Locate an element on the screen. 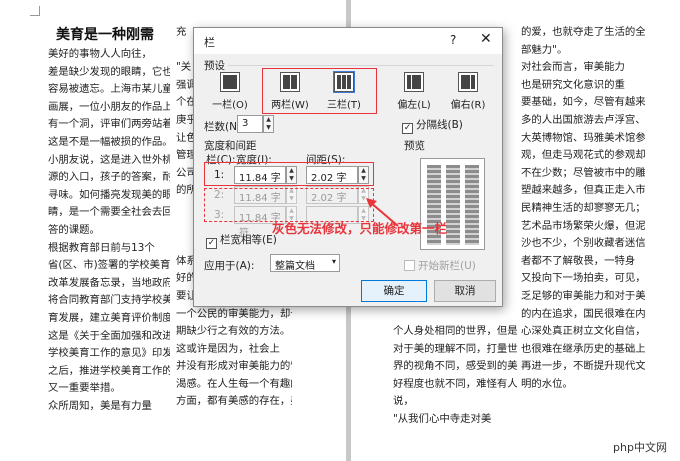 The image size is (680, 461). document-text-line: 这是不是一幅被损的作品。 is located at coordinates (109, 141).